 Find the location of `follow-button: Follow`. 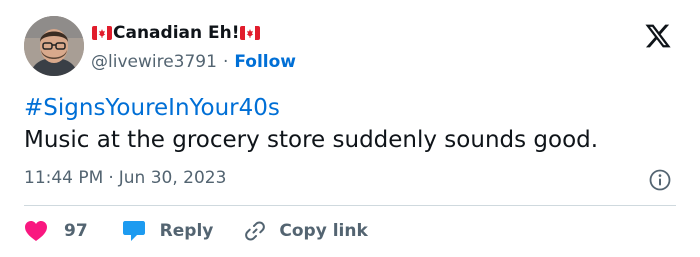

follow-button: Follow is located at coordinates (265, 62).